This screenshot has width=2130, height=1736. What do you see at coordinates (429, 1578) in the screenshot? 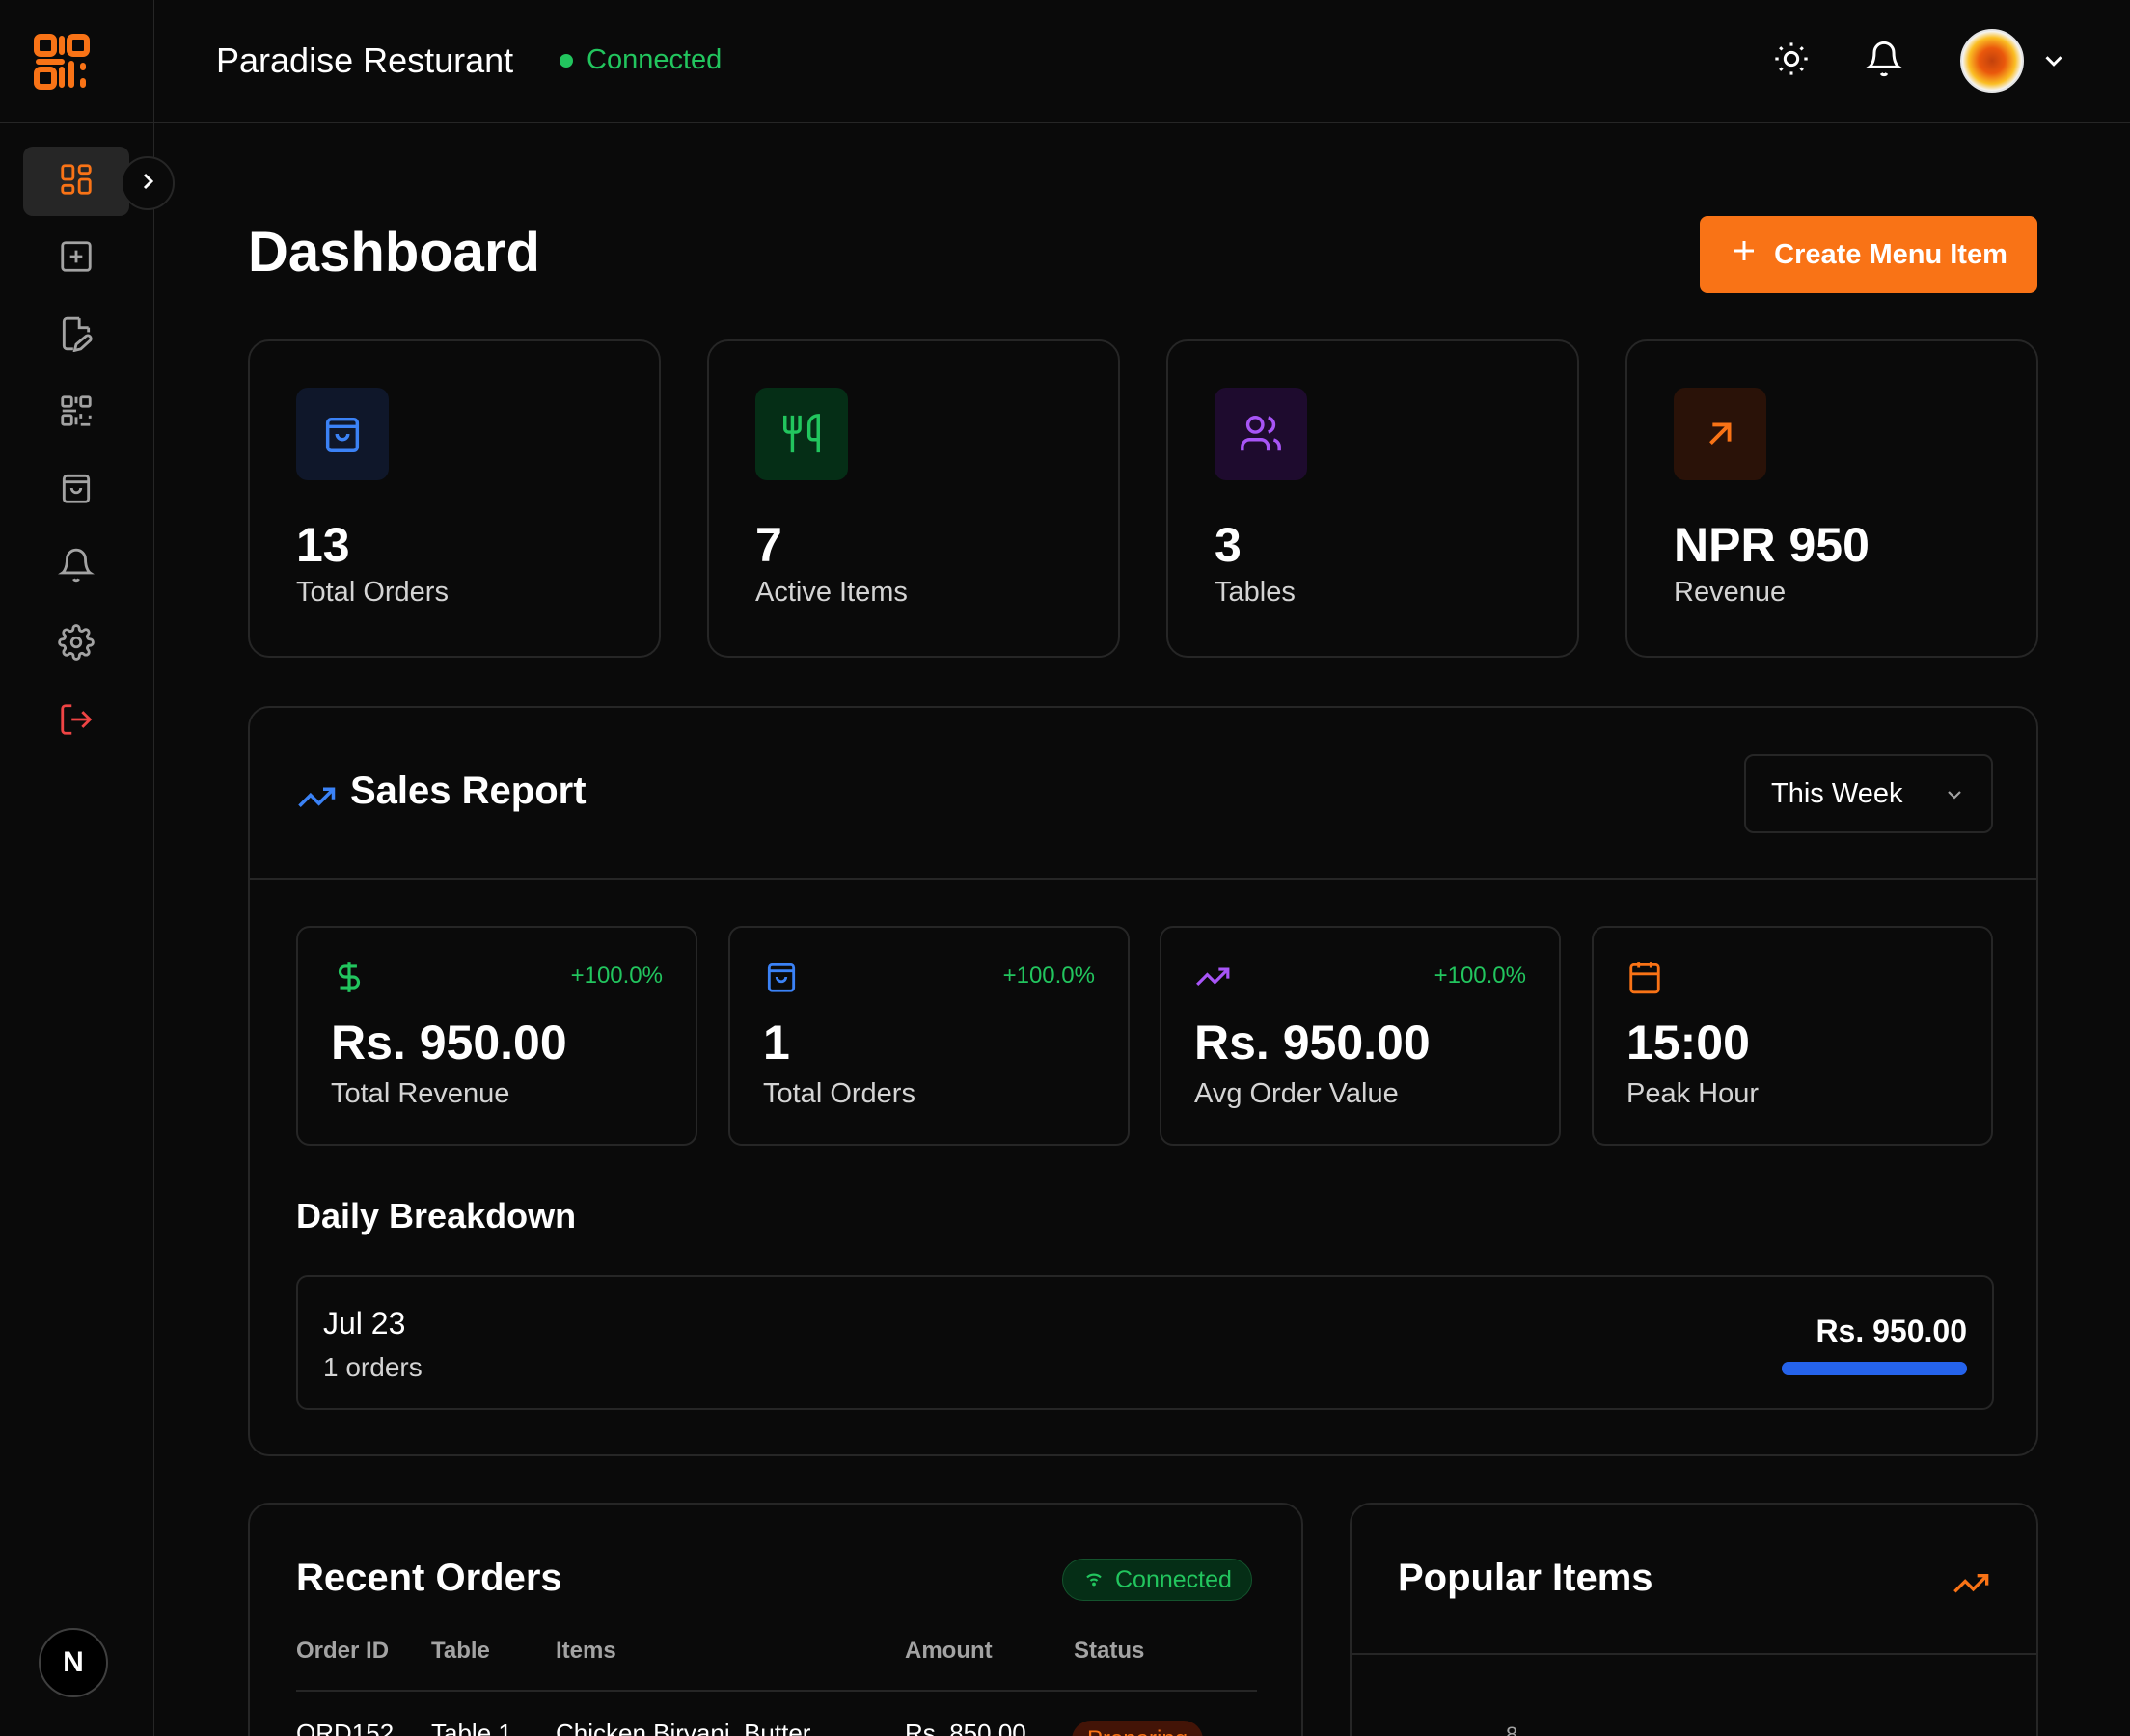
I see `recent-orders-title: Recent Orders` at bounding box center [429, 1578].